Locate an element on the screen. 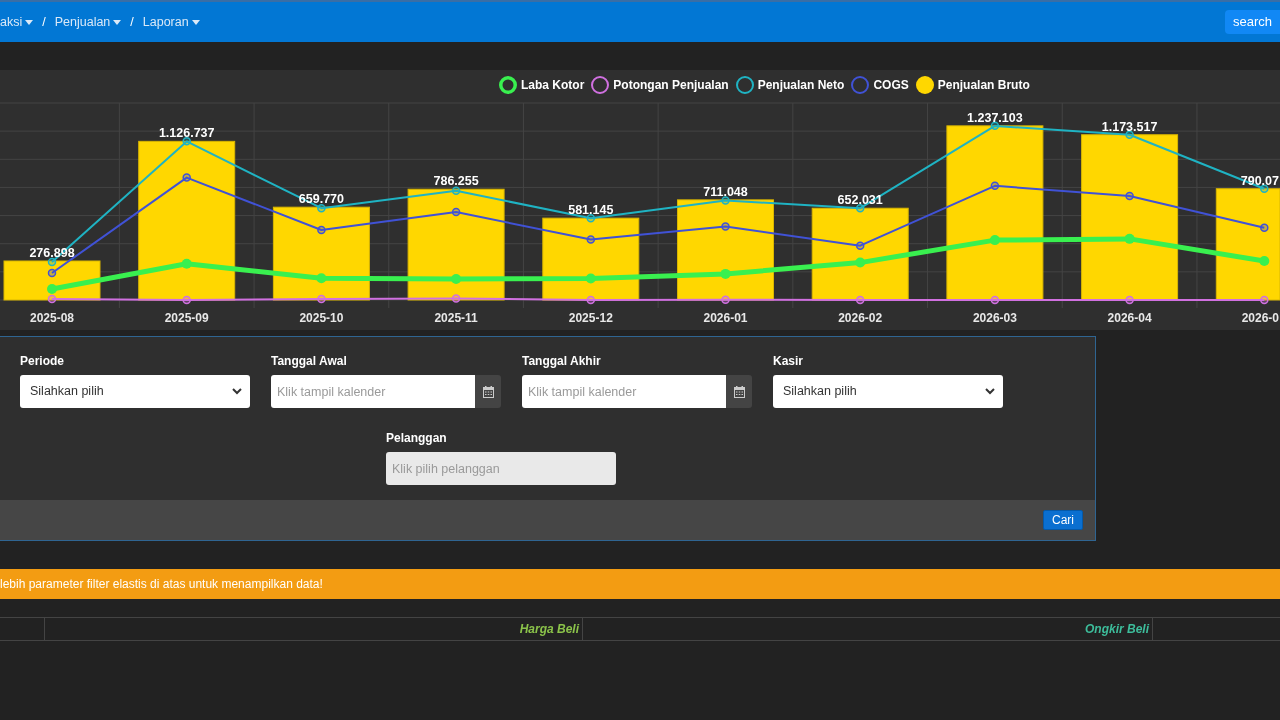 The width and height of the screenshot is (1280, 720). axis-label: 2026-0 is located at coordinates (1260, 318).